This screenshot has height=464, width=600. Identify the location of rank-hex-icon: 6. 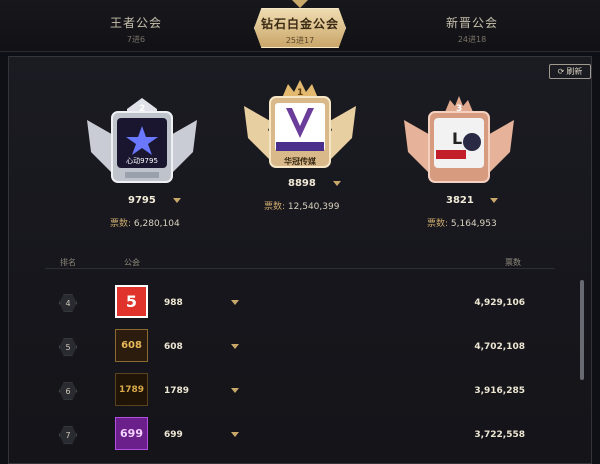
(68, 391).